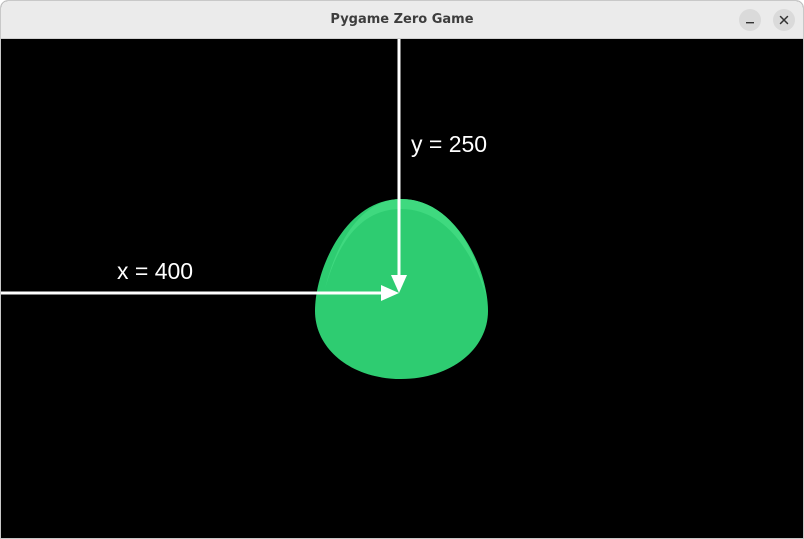 This screenshot has width=804, height=539. Describe the element at coordinates (449, 144) in the screenshot. I see `y-coordinate-label: y = 250` at that location.